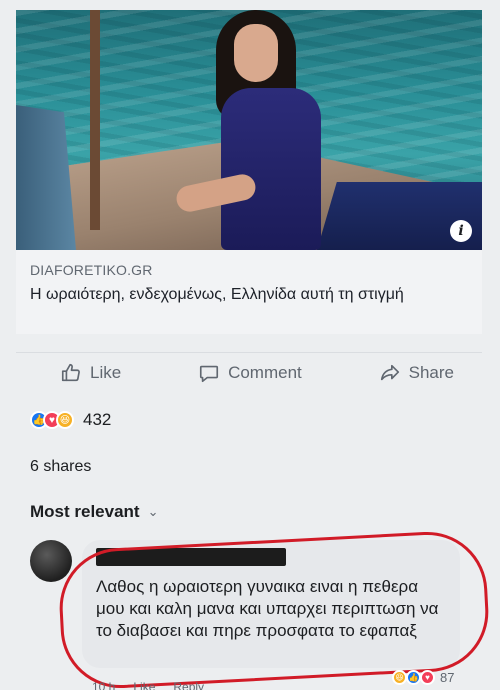 The height and width of the screenshot is (690, 500). I want to click on person-dress, so click(271, 169).